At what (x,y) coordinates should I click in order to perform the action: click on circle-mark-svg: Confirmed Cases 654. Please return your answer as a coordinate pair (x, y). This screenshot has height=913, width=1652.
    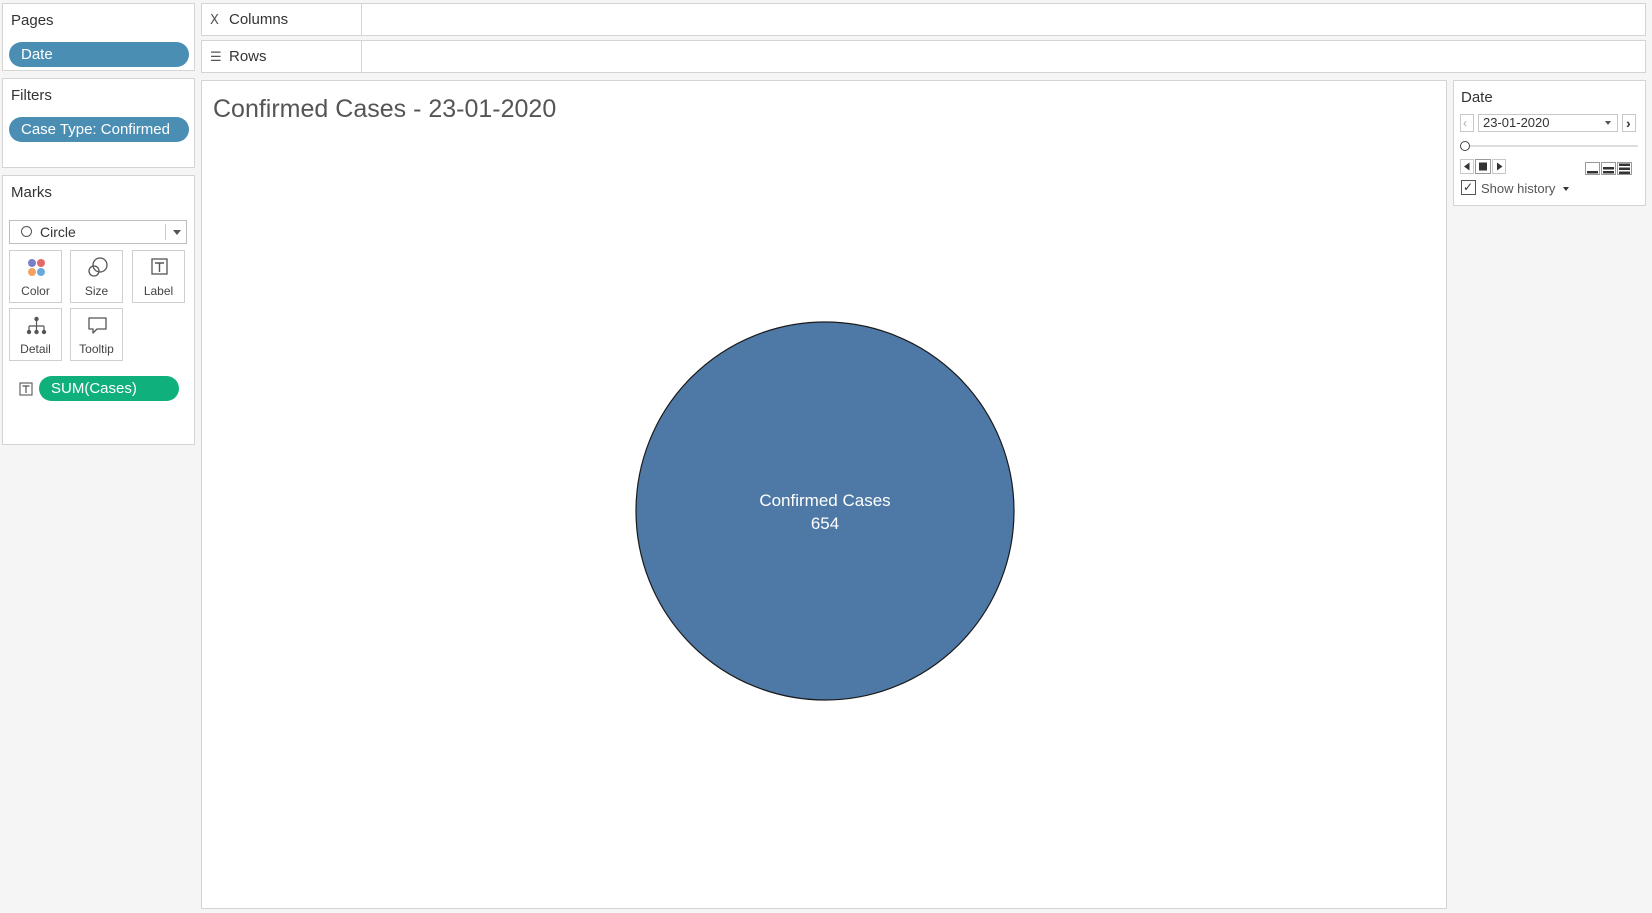
    Looking at the image, I should click on (825, 511).